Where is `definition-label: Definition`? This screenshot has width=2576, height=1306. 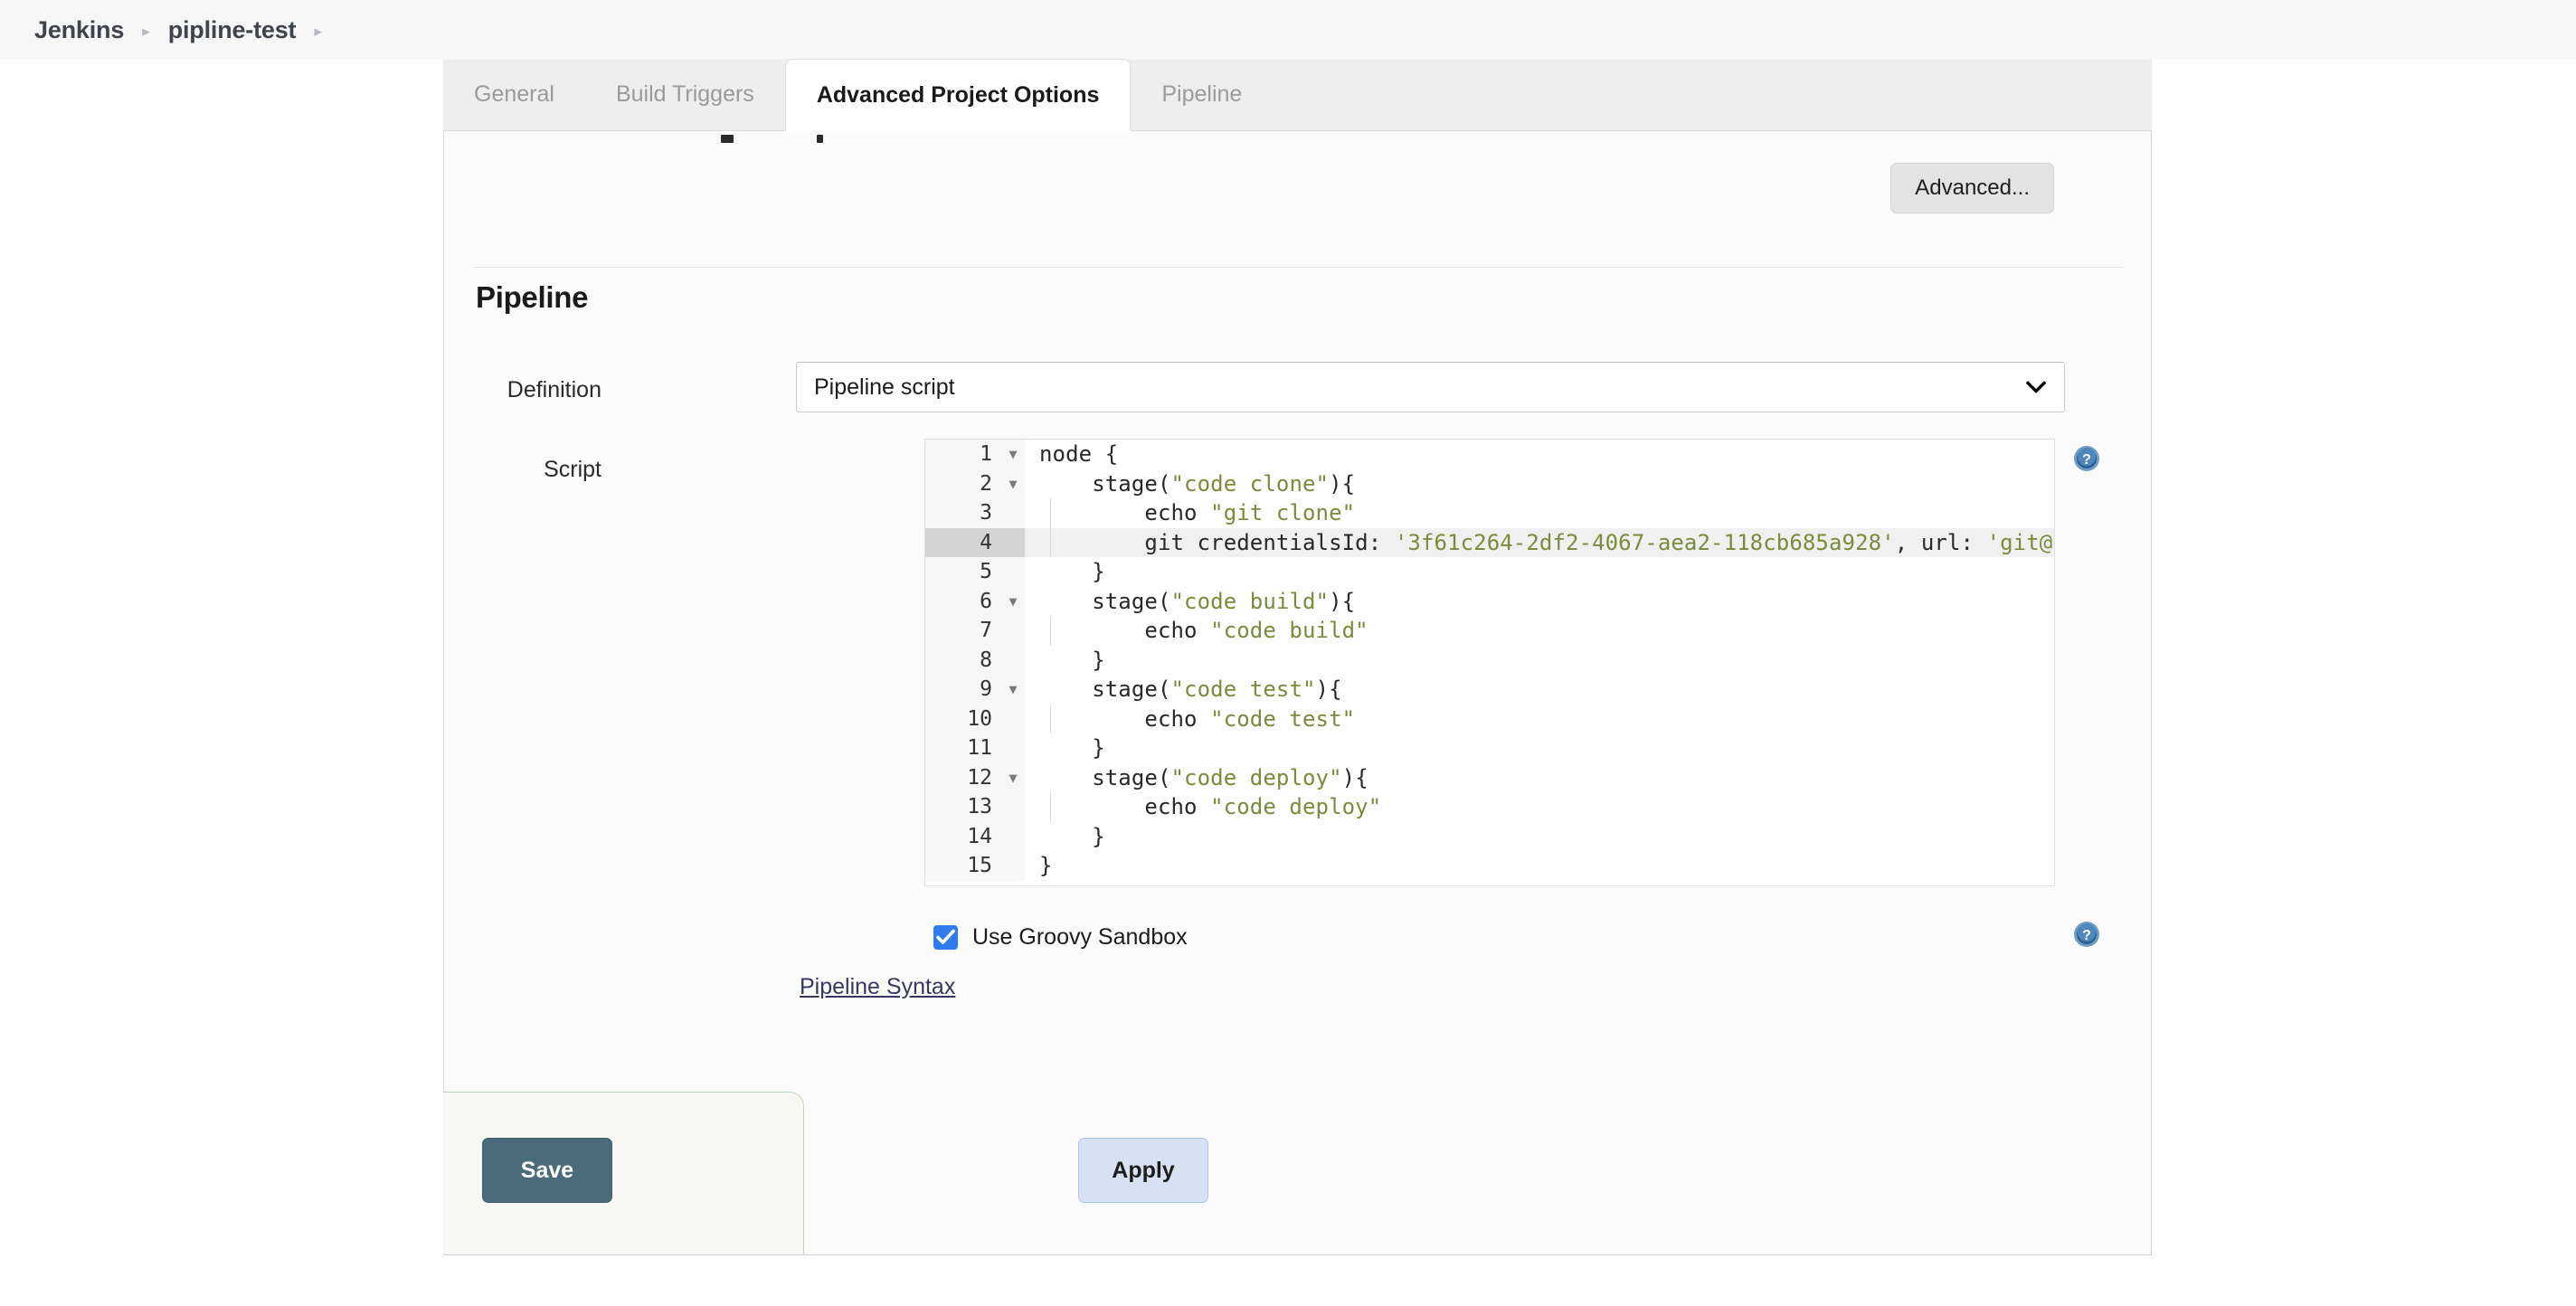
definition-label: Definition is located at coordinates (554, 389).